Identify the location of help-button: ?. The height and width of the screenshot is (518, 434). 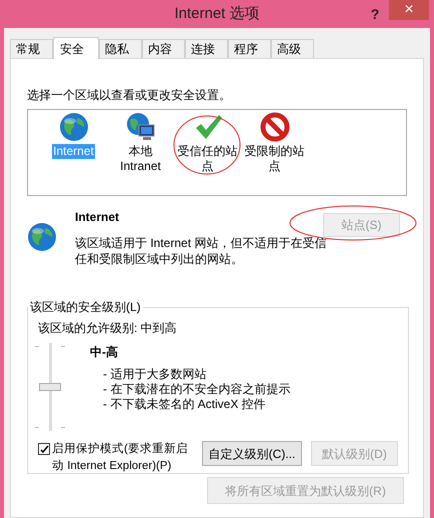
(375, 14).